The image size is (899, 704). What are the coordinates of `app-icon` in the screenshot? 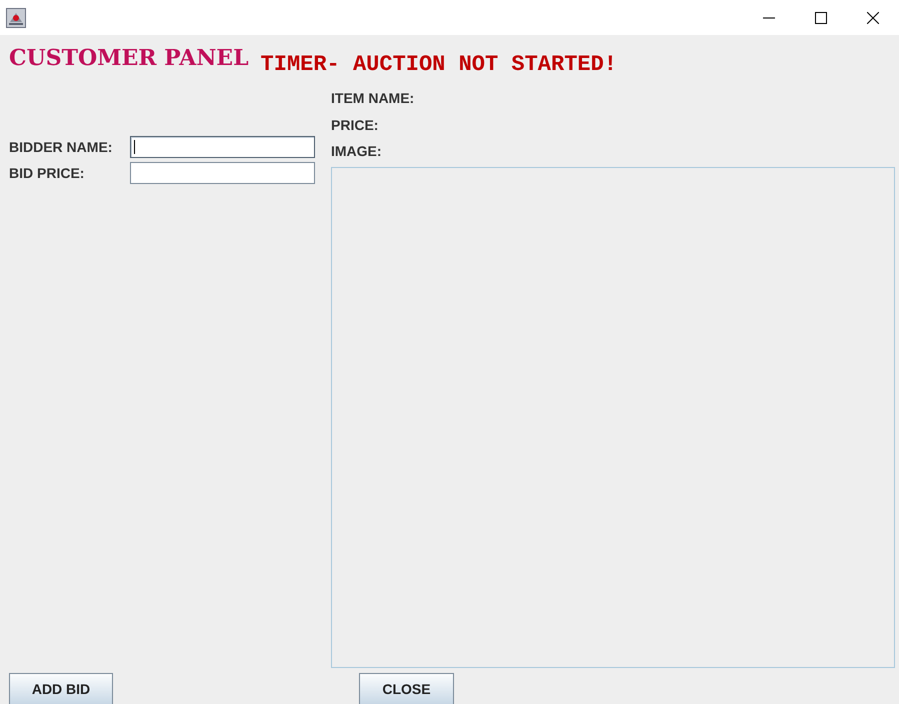 It's located at (16, 18).